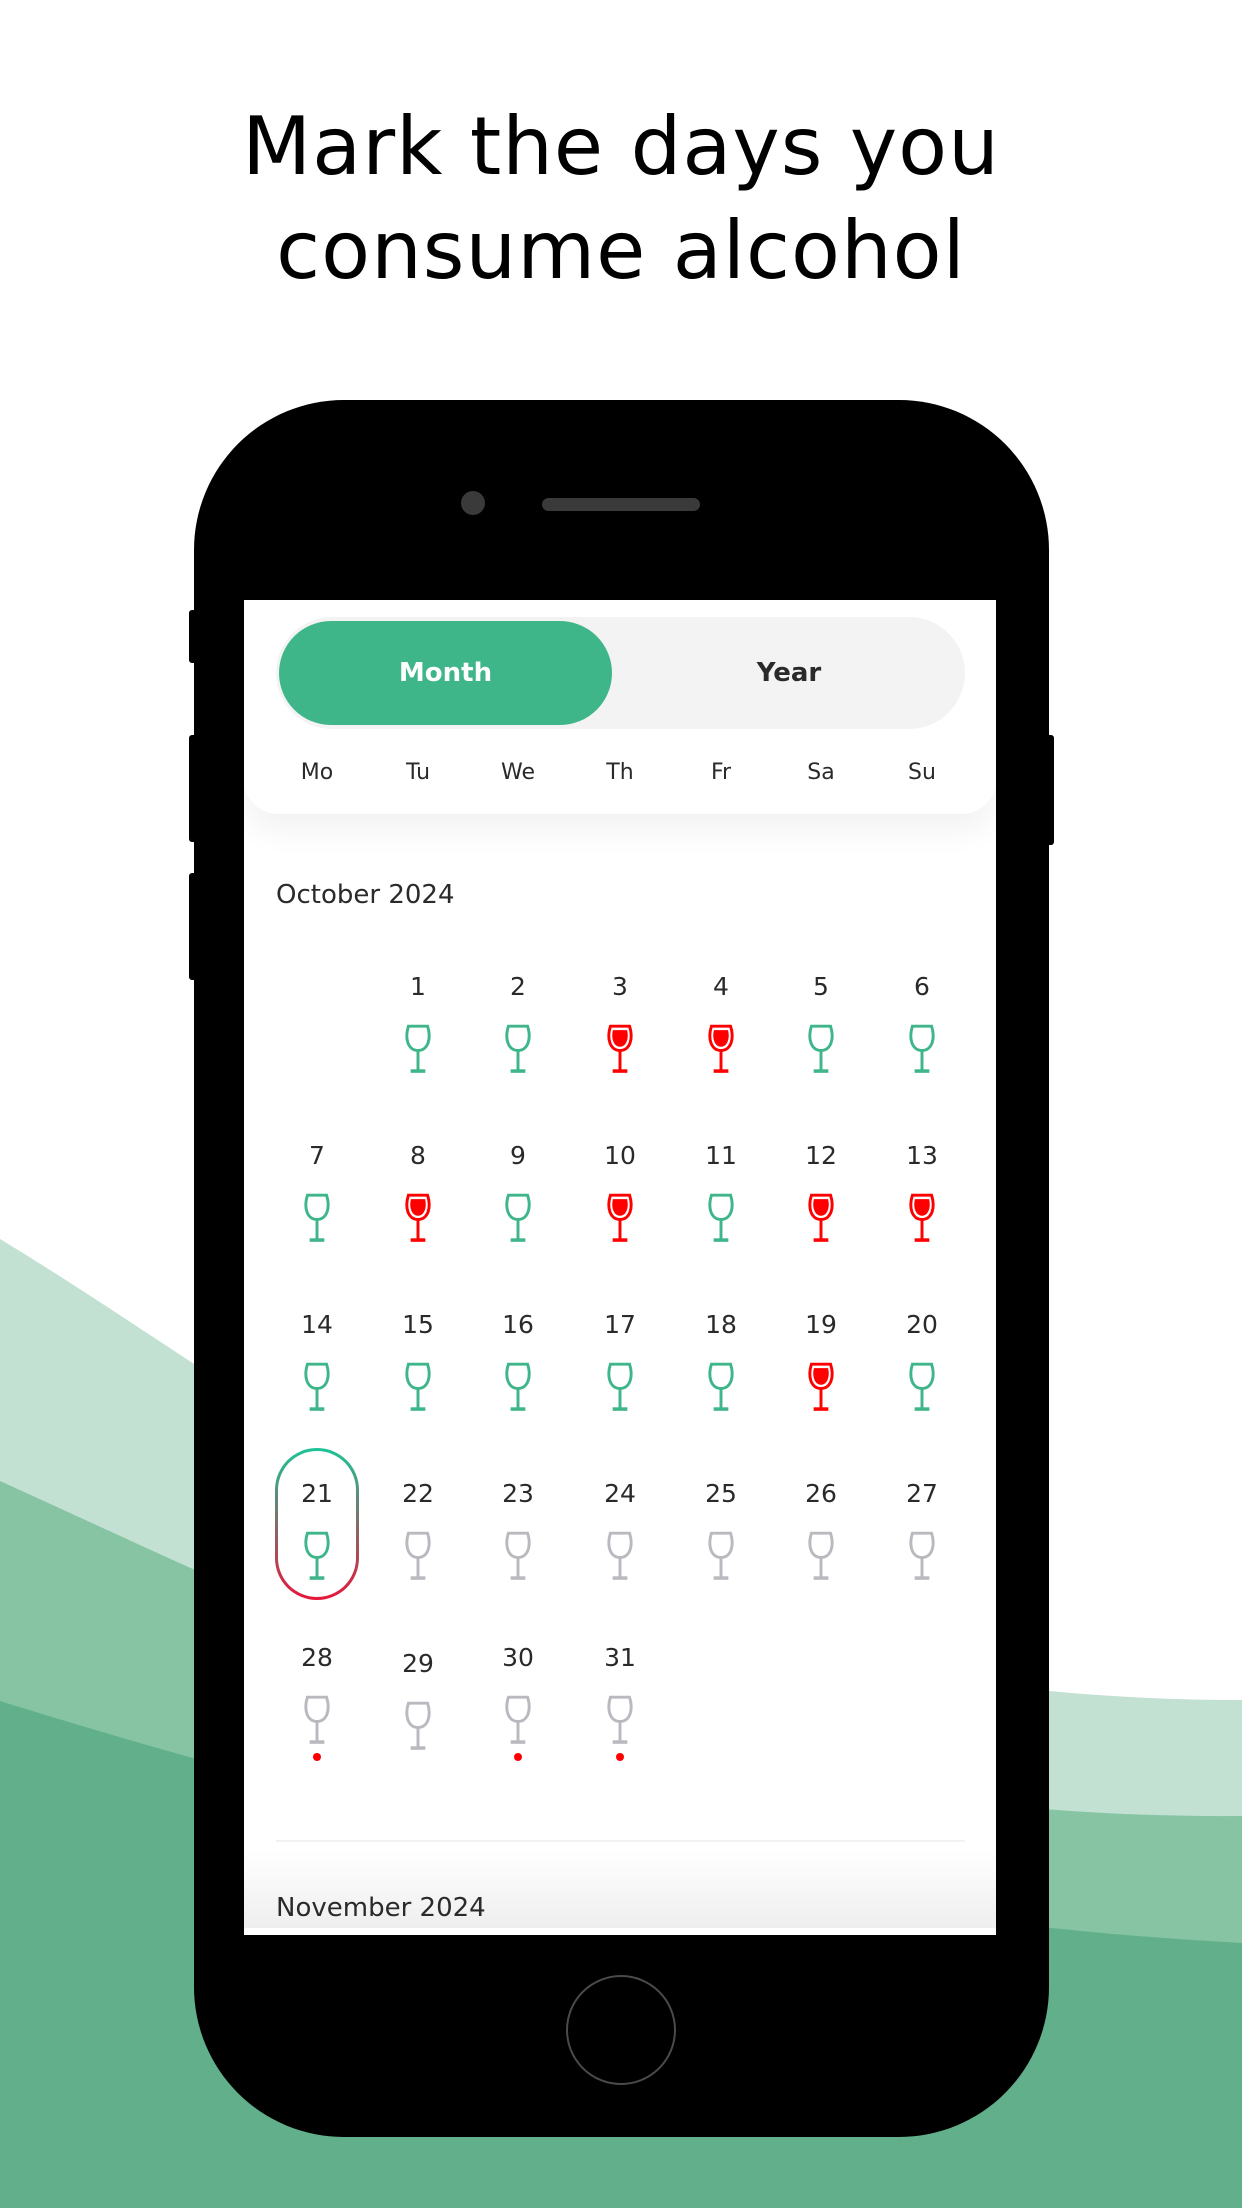  What do you see at coordinates (317, 1701) in the screenshot?
I see `day-cell: 28` at bounding box center [317, 1701].